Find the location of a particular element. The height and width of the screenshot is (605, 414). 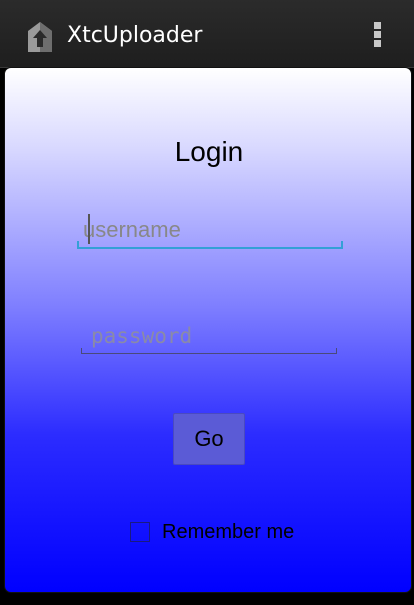

text-cursor is located at coordinates (89, 229).